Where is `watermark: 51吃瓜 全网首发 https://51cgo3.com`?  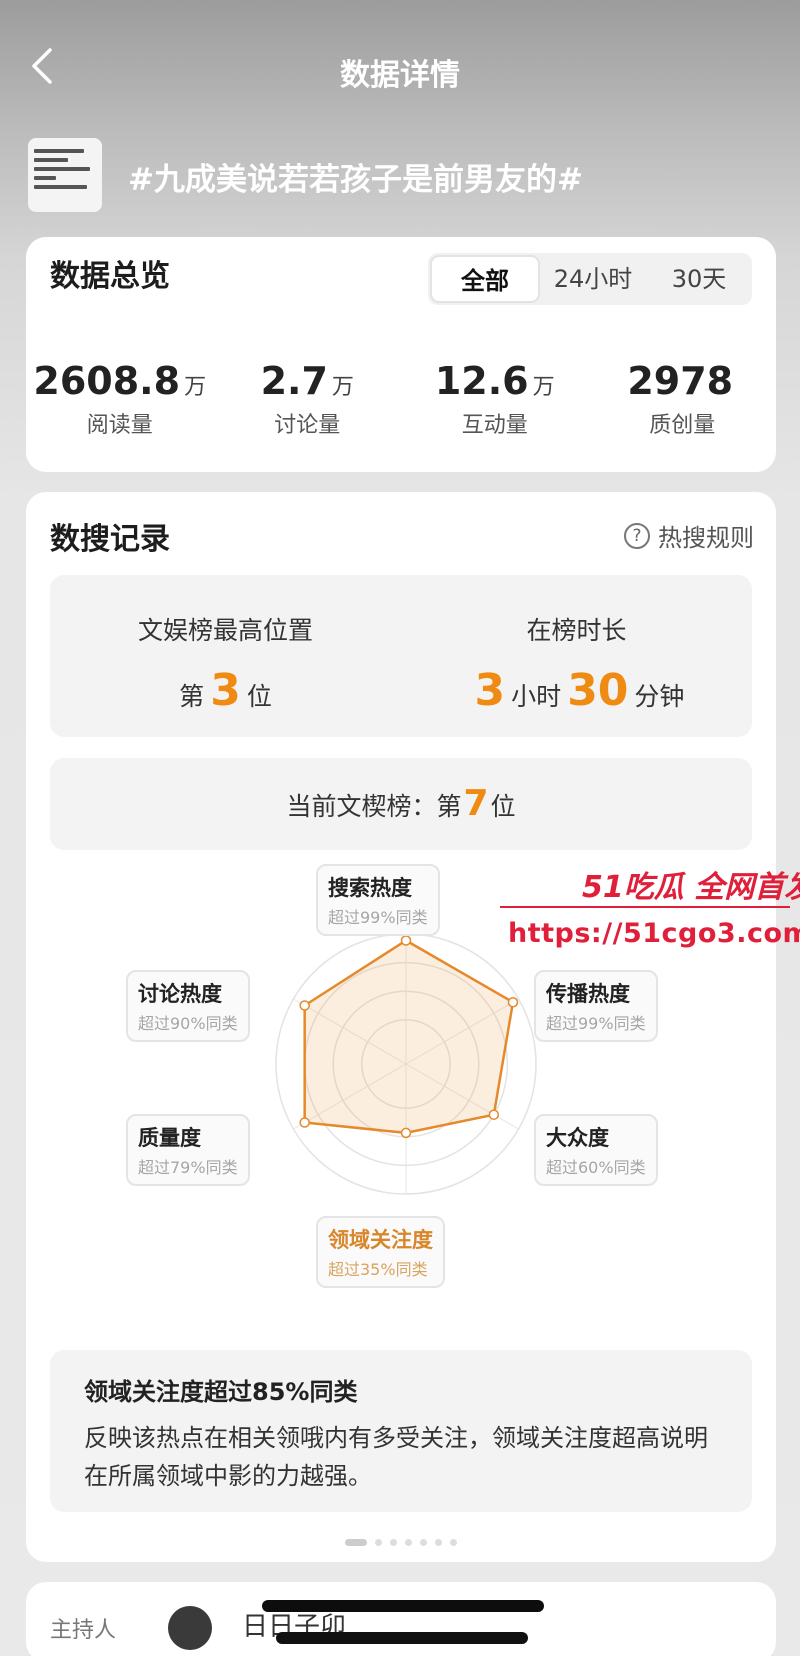
watermark: 51吃瓜 全网首发 https://51cgo3.com is located at coordinates (648, 912).